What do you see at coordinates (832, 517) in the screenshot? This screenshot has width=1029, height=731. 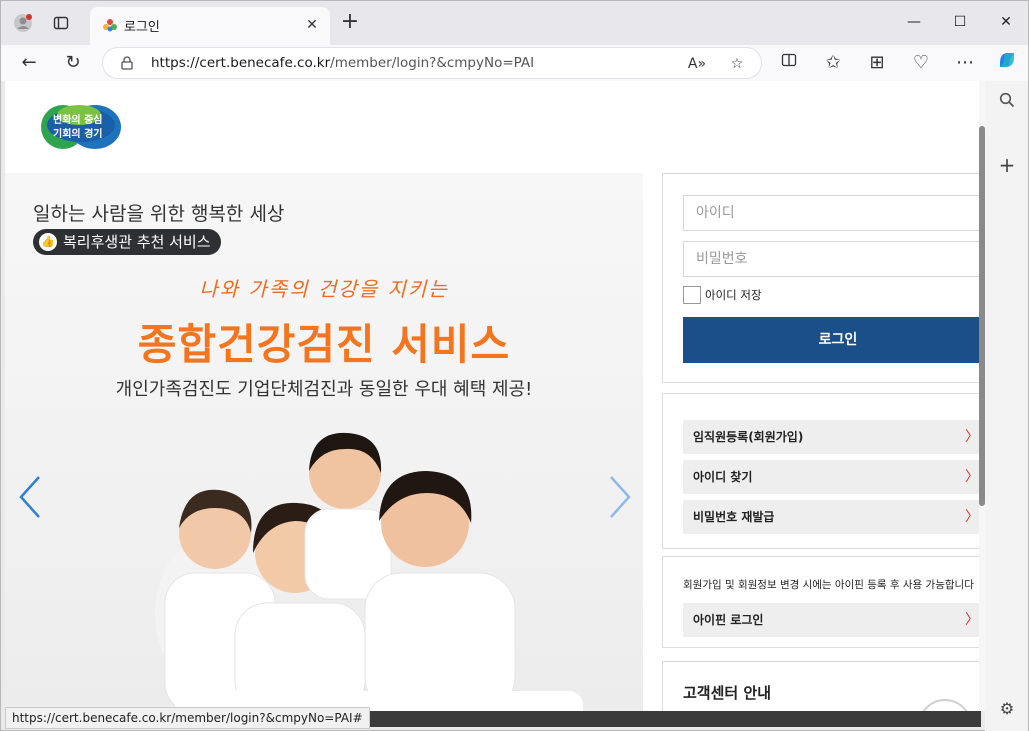 I see `reset-password-link: 비밀번호 재발급 〉` at bounding box center [832, 517].